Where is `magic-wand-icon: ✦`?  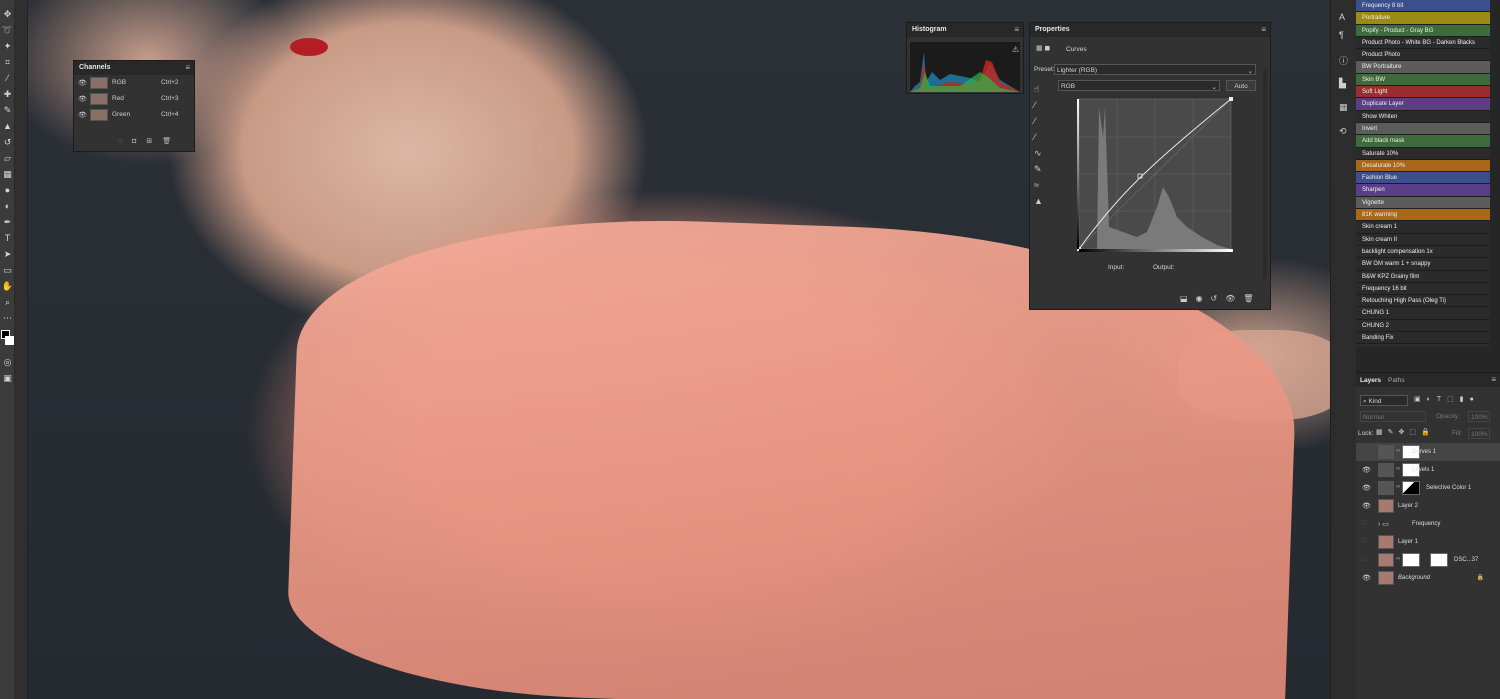
magic-wand-icon: ✦ is located at coordinates (7, 46).